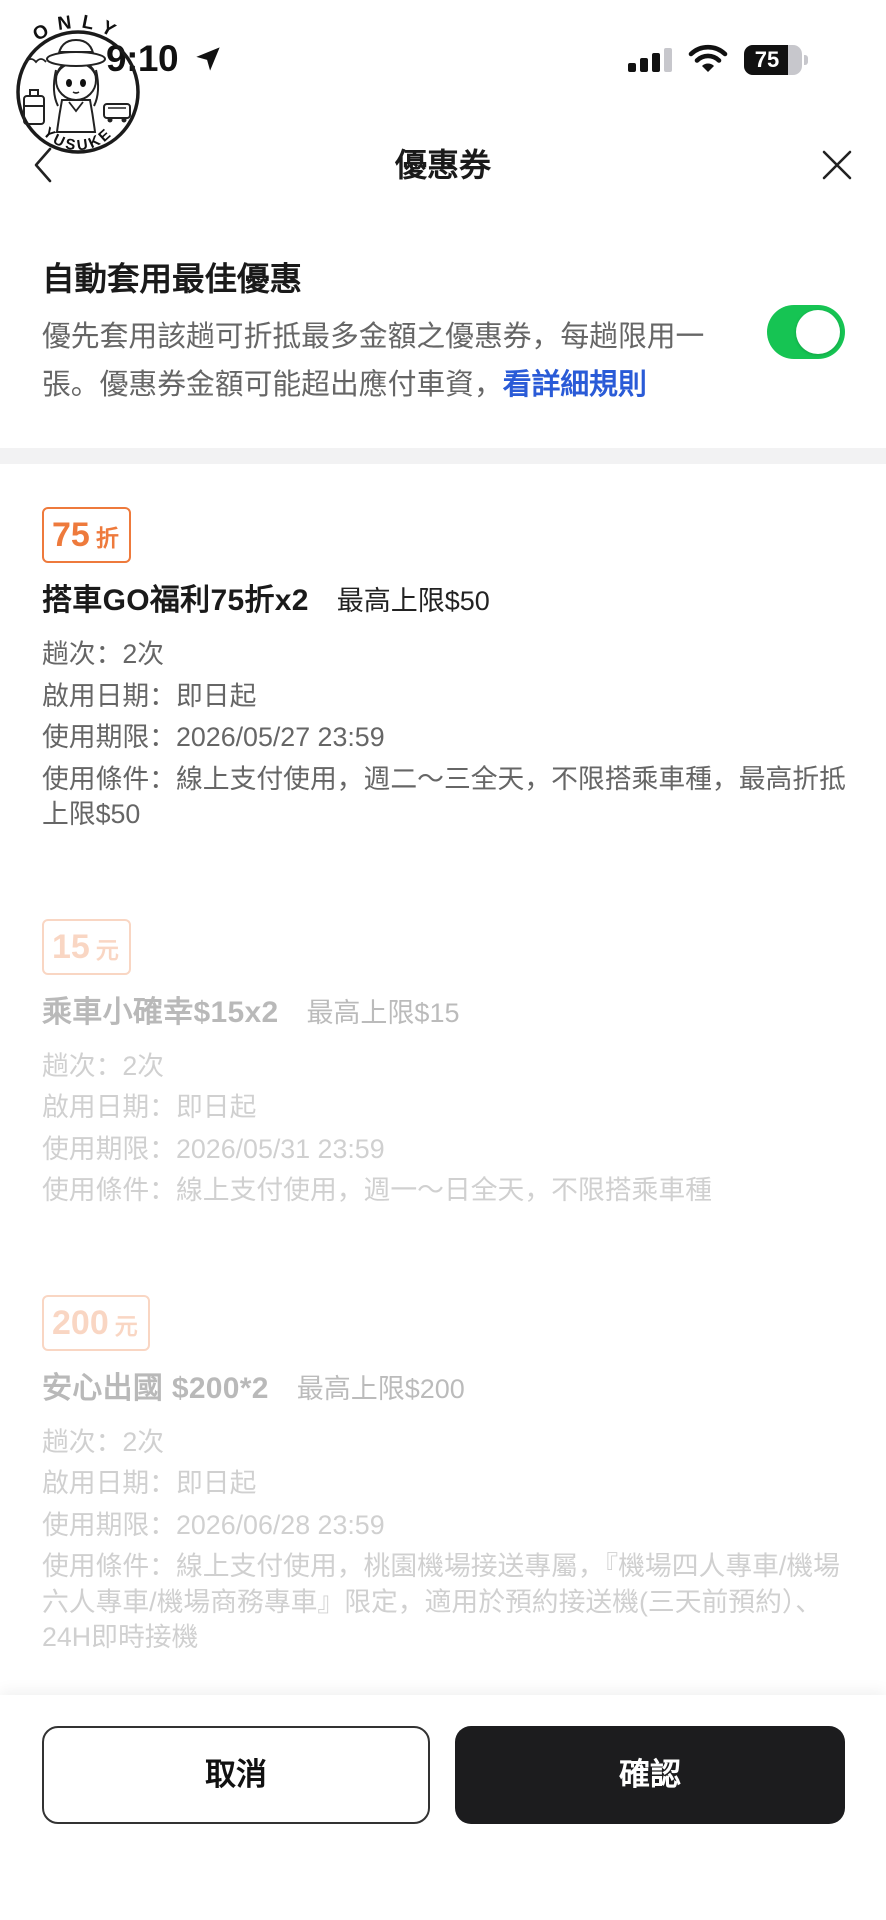 This screenshot has height=1920, width=886. I want to click on page-title: 優惠券, so click(442, 165).